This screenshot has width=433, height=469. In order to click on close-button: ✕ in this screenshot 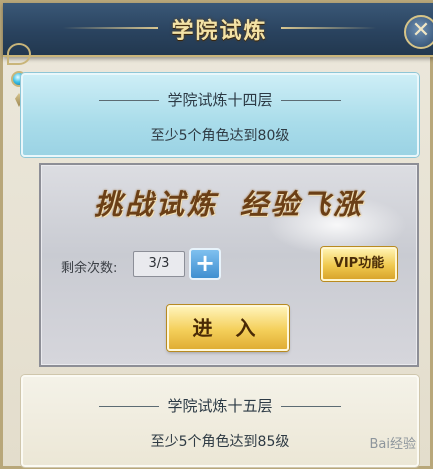, I will do `click(418, 32)`.